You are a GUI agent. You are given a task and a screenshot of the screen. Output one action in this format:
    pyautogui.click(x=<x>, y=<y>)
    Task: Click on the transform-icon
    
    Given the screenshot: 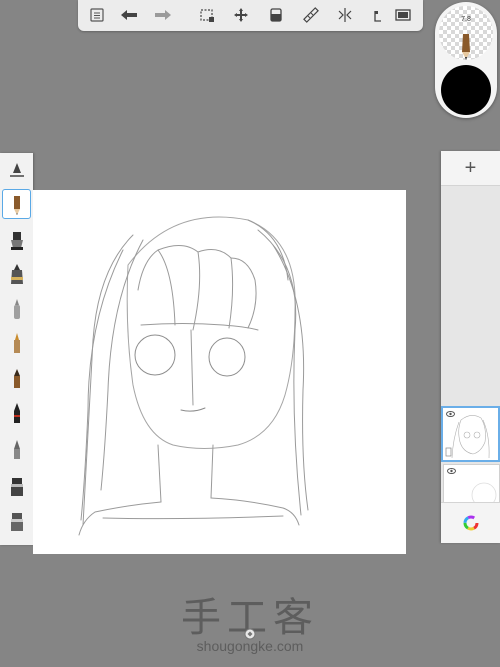 What is the action you would take?
    pyautogui.click(x=241, y=15)
    